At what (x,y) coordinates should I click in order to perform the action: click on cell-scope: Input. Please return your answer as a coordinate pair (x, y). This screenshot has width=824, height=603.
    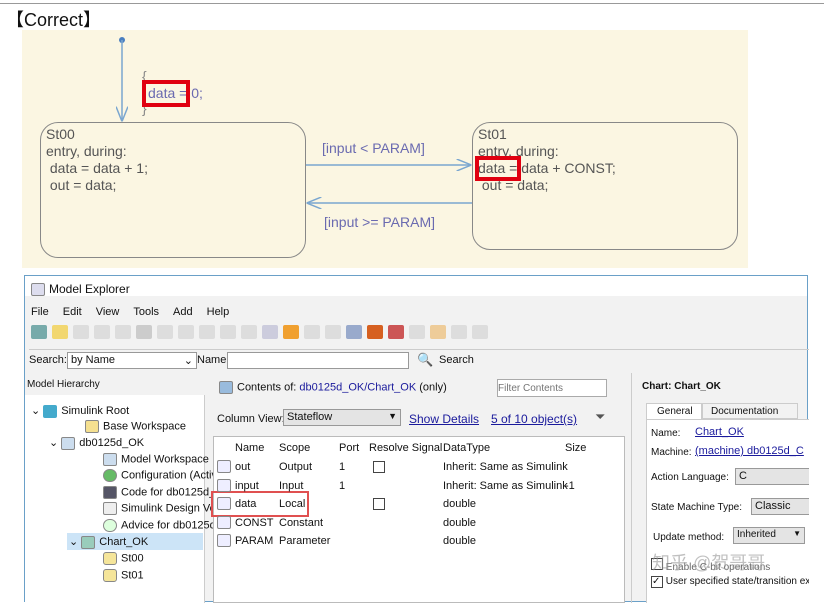
    Looking at the image, I should click on (291, 485).